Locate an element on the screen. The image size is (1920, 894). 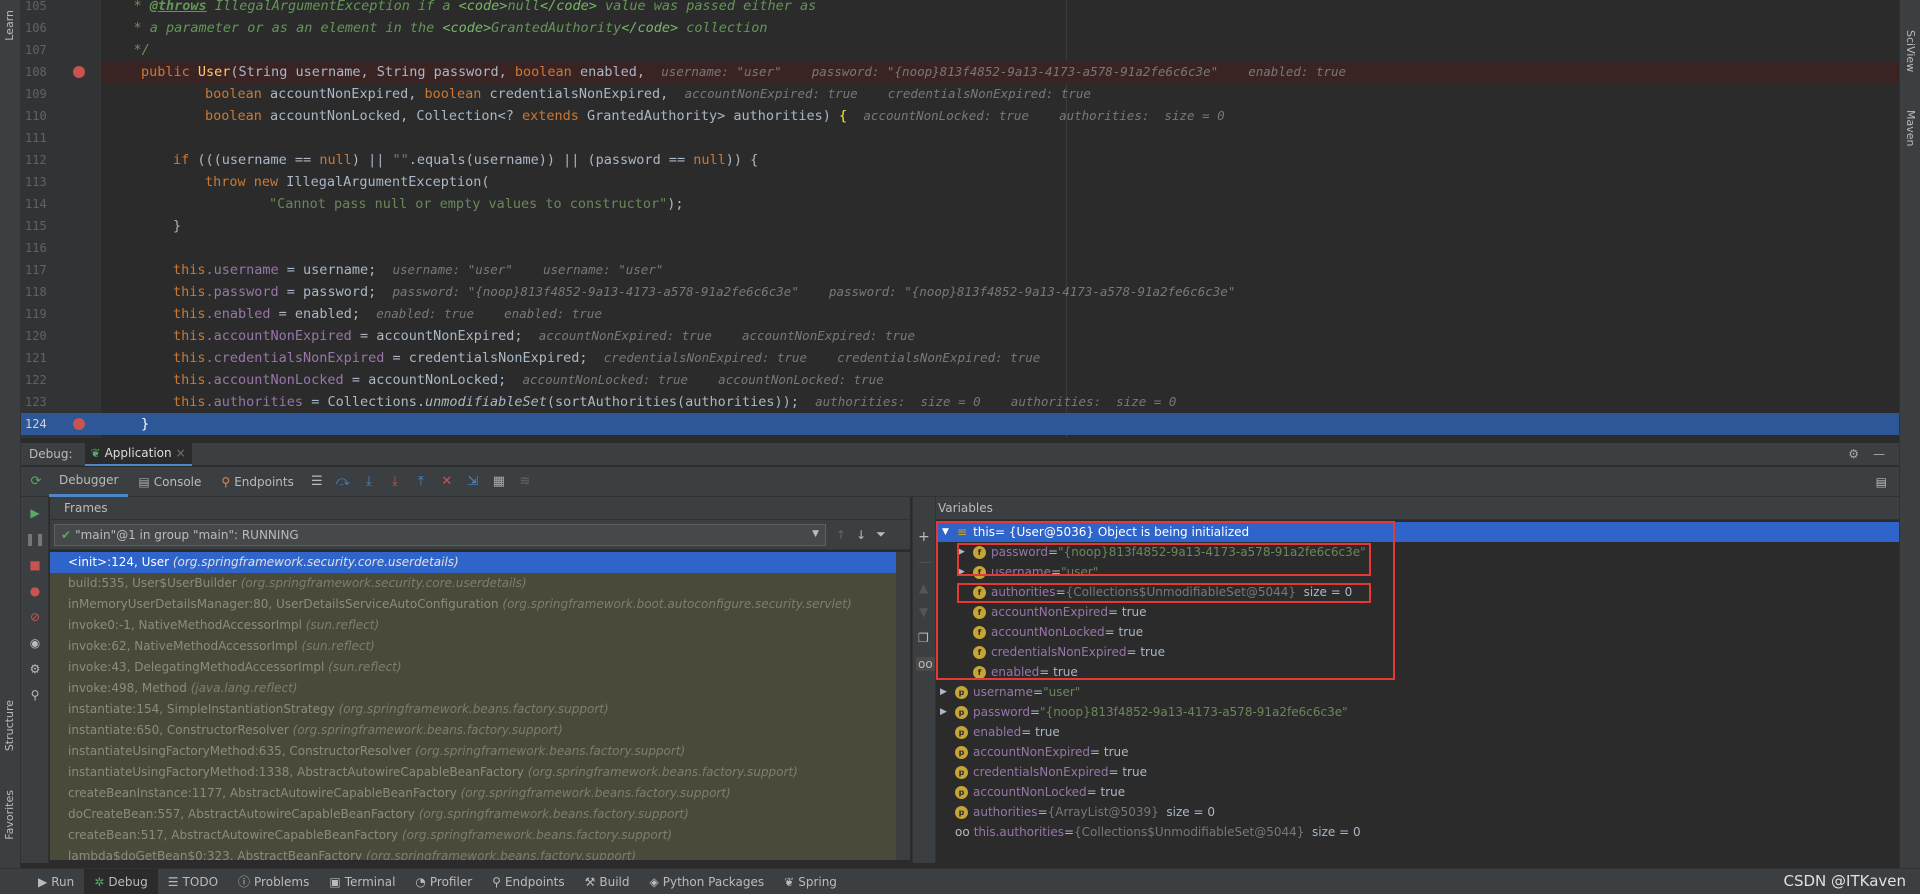
endpoints-icon: ⚲ is located at coordinates (226, 481).